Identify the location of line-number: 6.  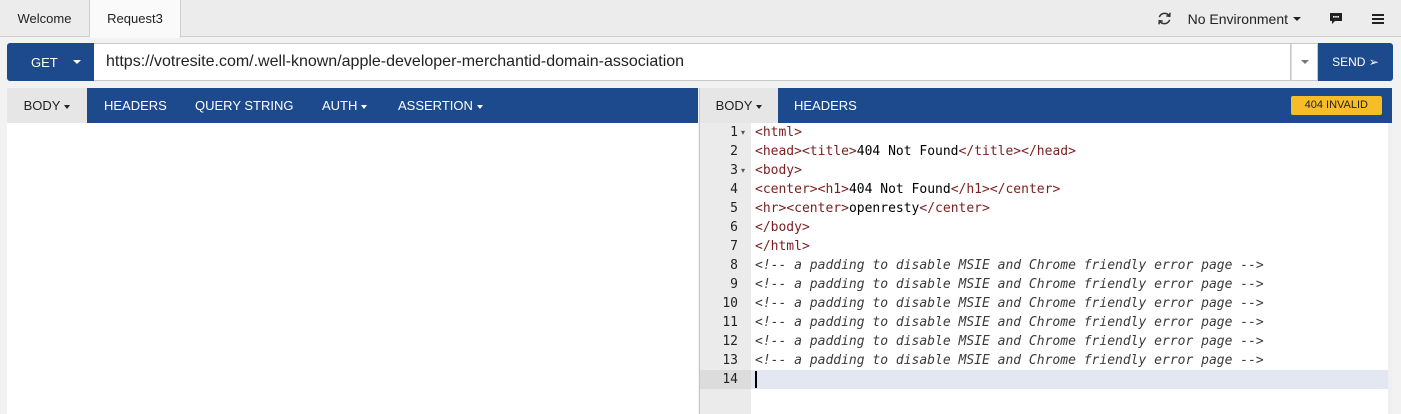
(734, 227).